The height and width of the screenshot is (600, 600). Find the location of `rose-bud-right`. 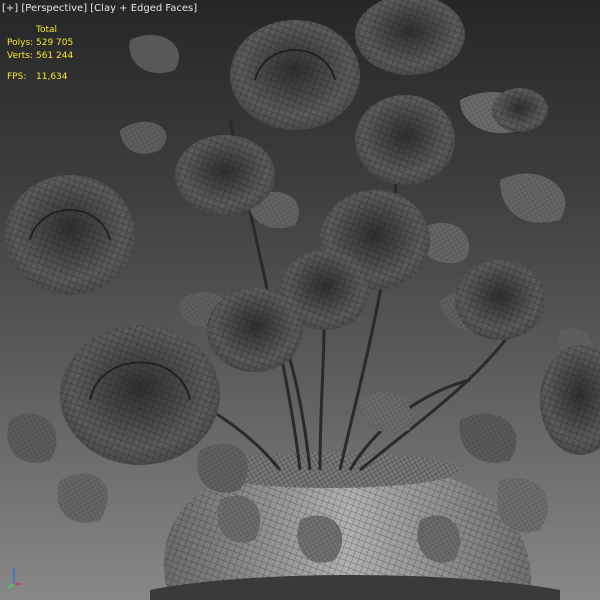

rose-bud-right is located at coordinates (520, 110).